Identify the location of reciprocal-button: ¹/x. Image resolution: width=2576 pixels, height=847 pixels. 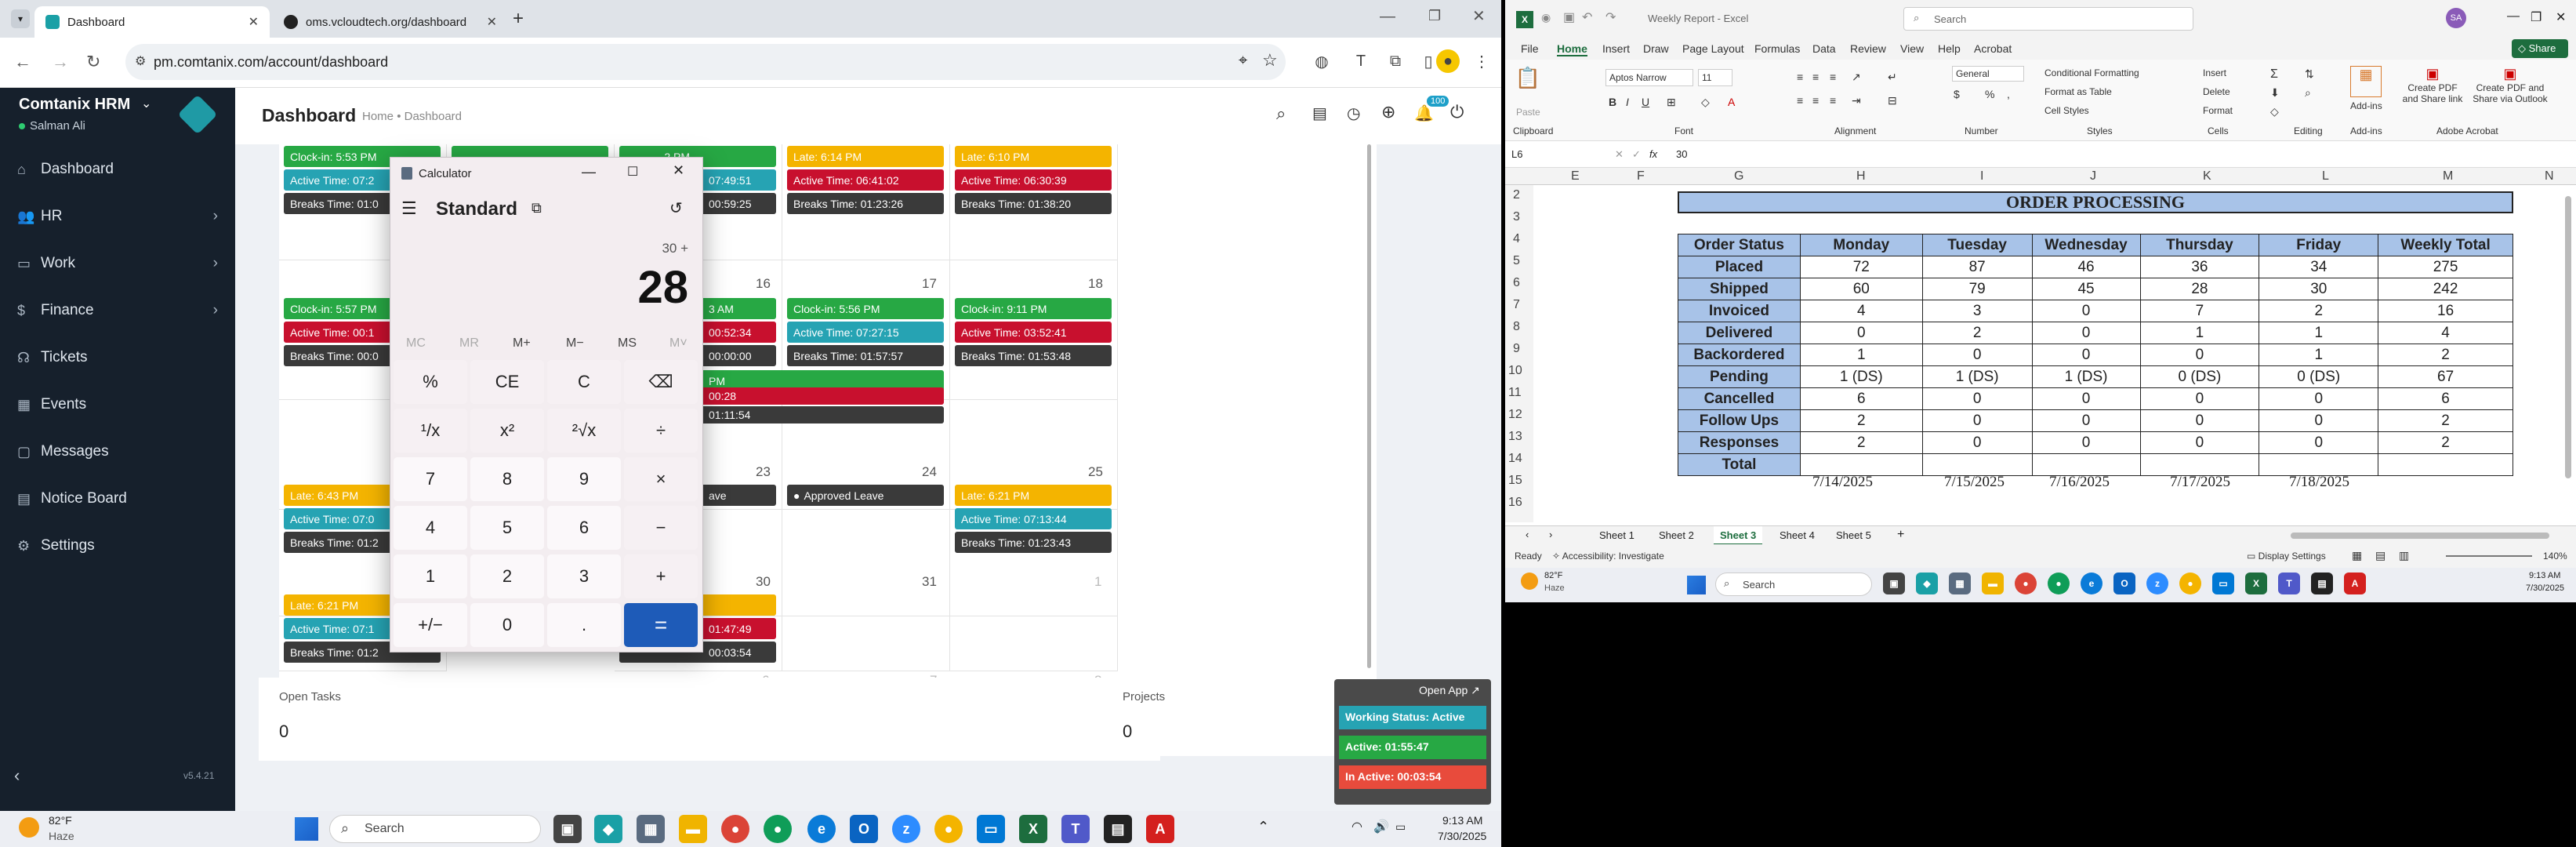
(431, 431).